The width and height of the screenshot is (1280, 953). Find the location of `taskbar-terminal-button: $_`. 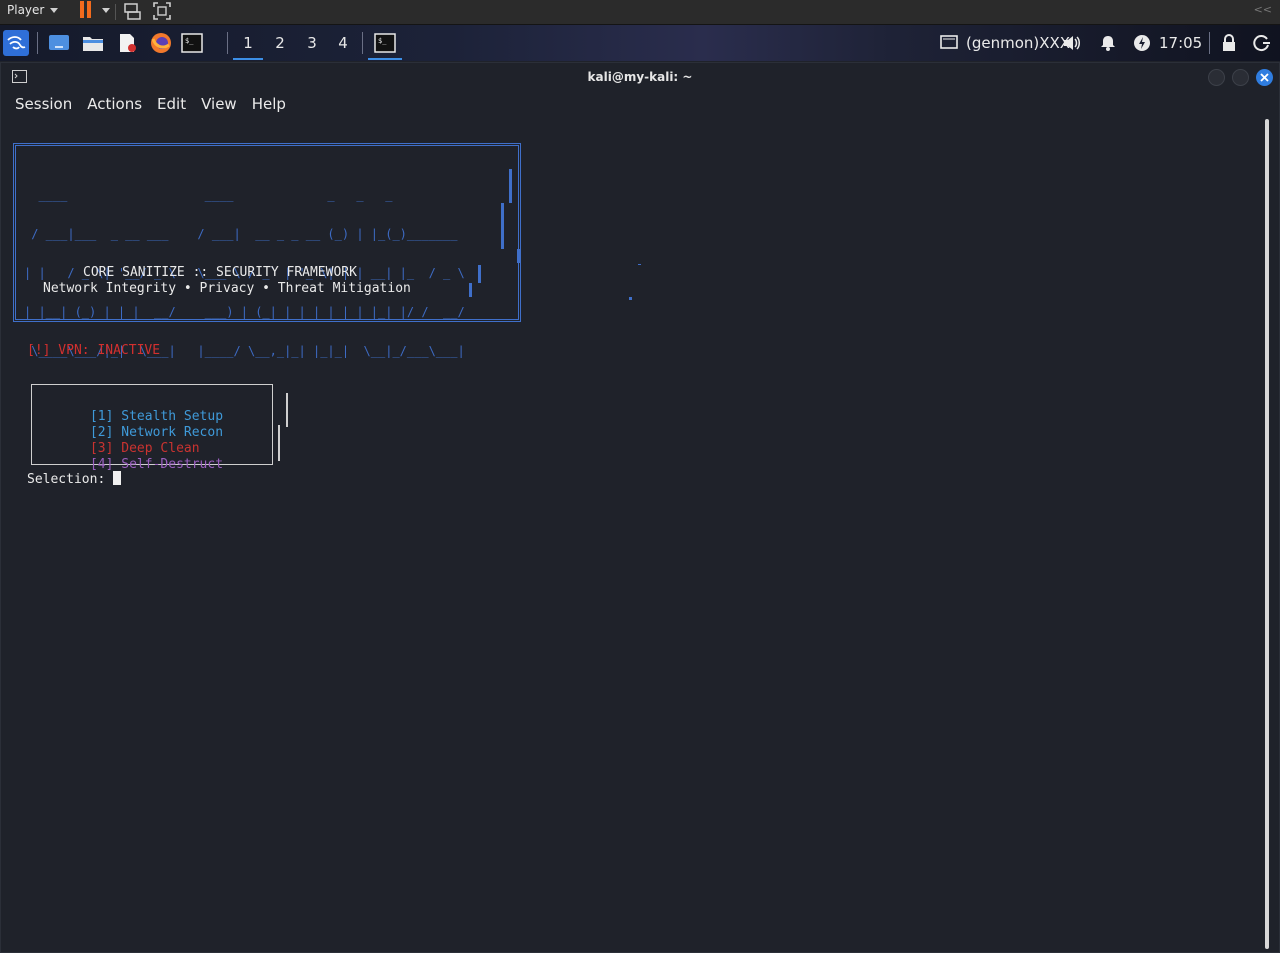

taskbar-terminal-button: $_ is located at coordinates (385, 44).